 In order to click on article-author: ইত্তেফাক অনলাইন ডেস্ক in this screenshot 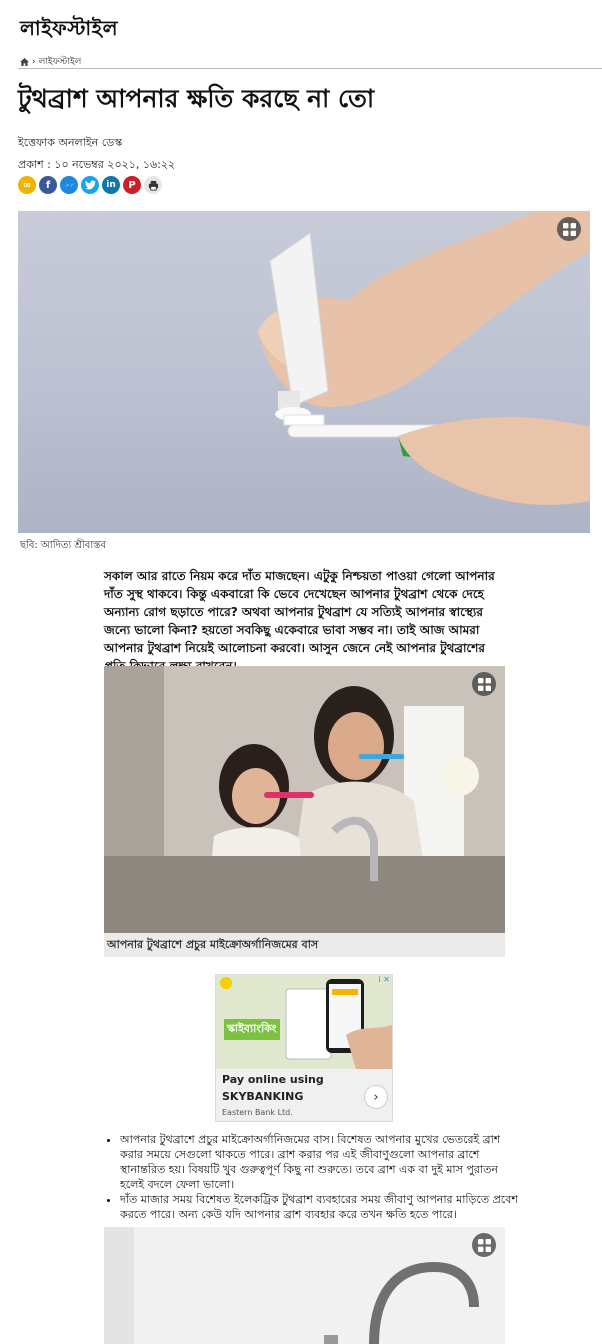, I will do `click(70, 143)`.